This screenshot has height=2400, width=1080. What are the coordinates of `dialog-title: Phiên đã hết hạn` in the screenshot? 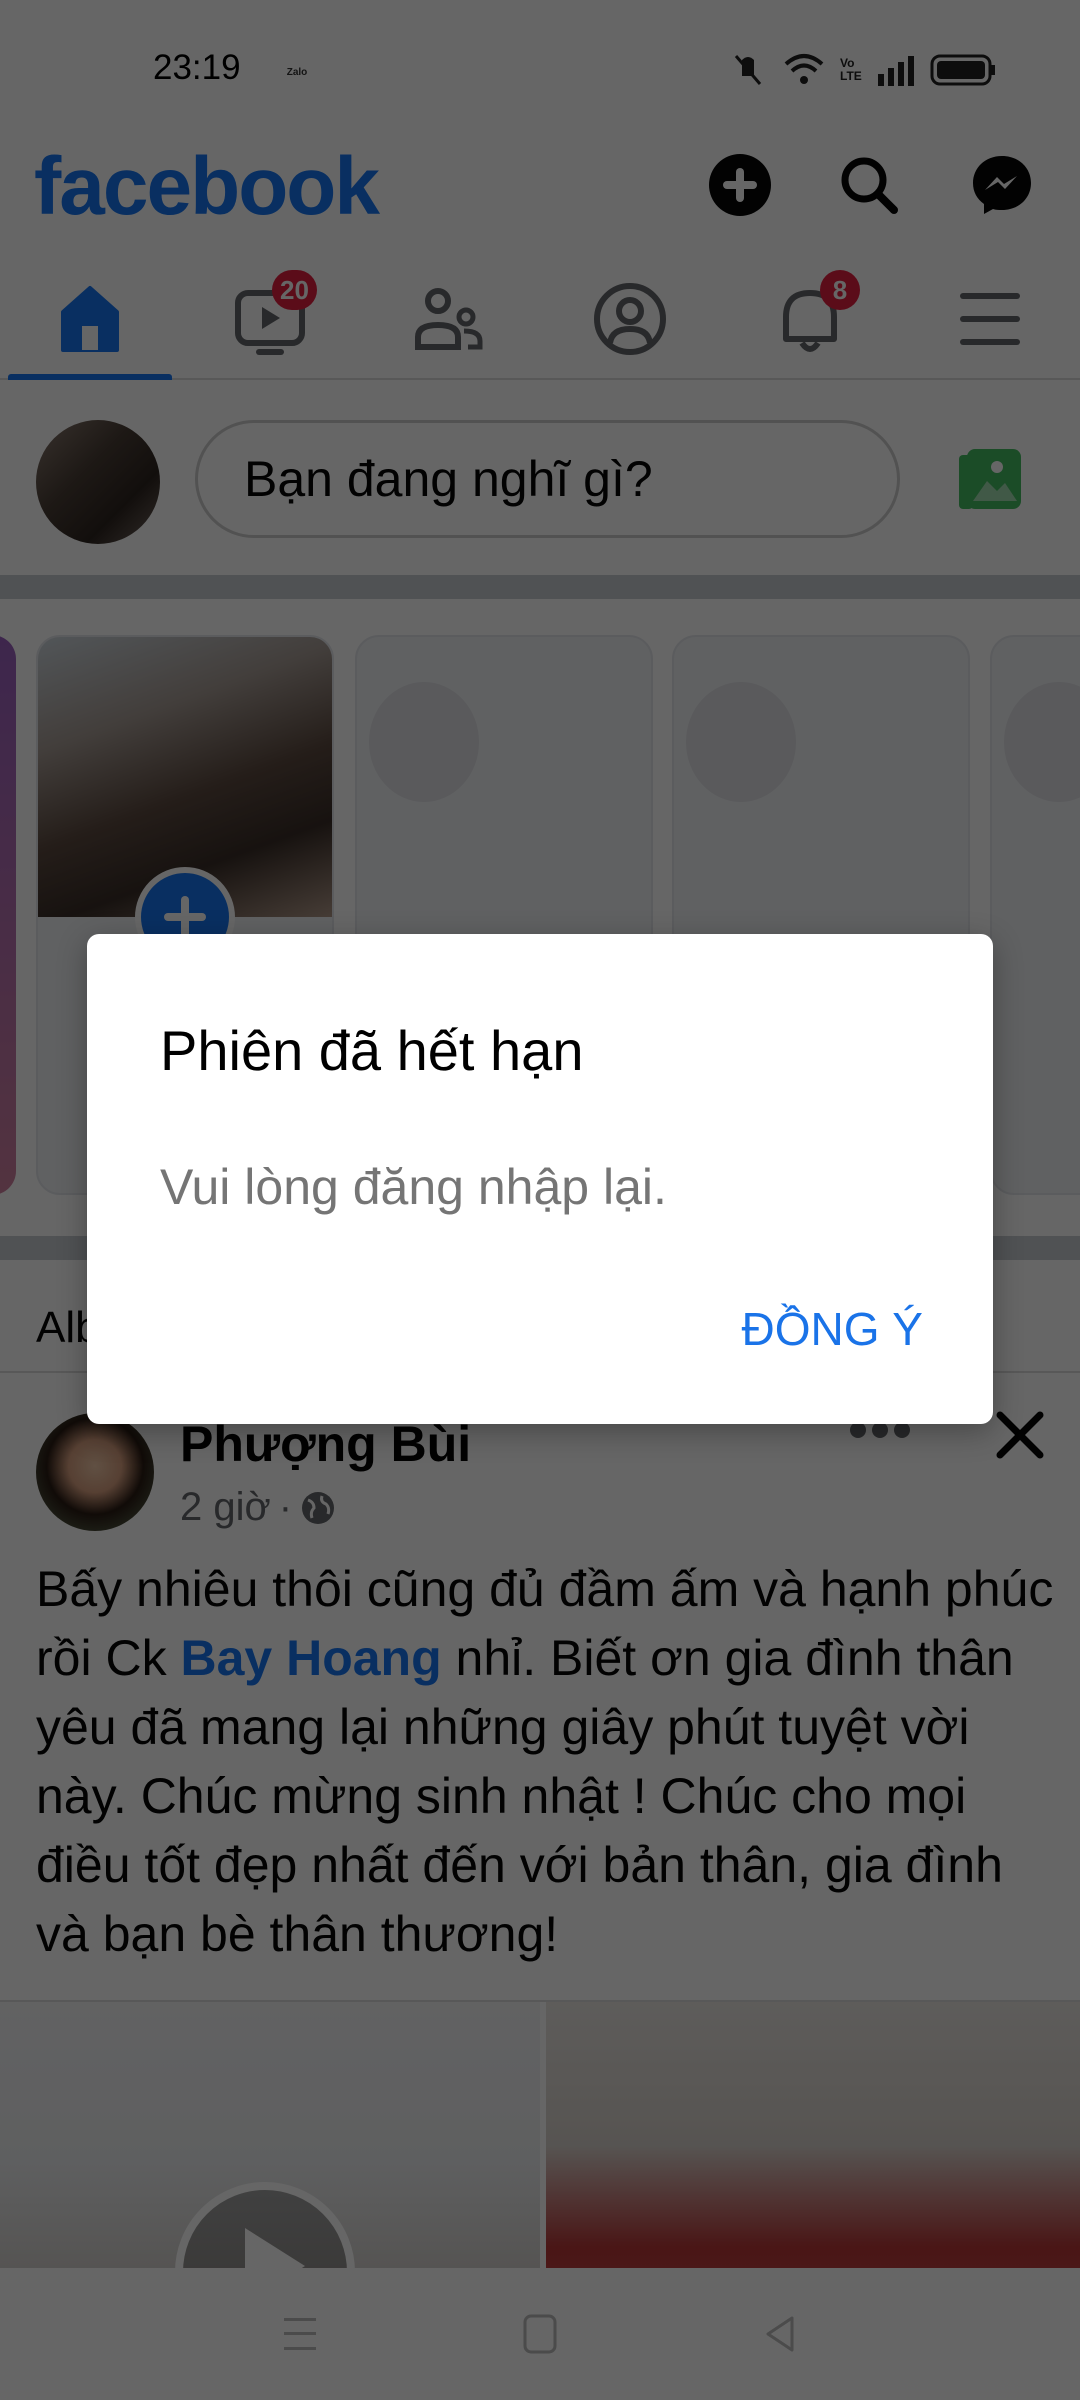 It's located at (372, 1050).